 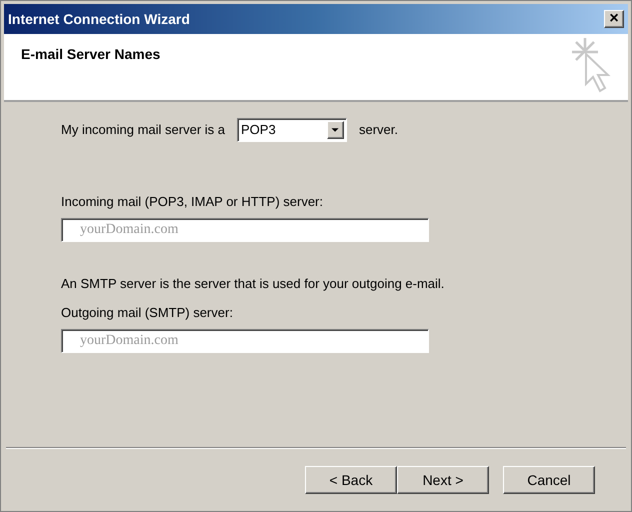 What do you see at coordinates (147, 313) in the screenshot?
I see `field-label: Outgoing mail (SMTP) server:` at bounding box center [147, 313].